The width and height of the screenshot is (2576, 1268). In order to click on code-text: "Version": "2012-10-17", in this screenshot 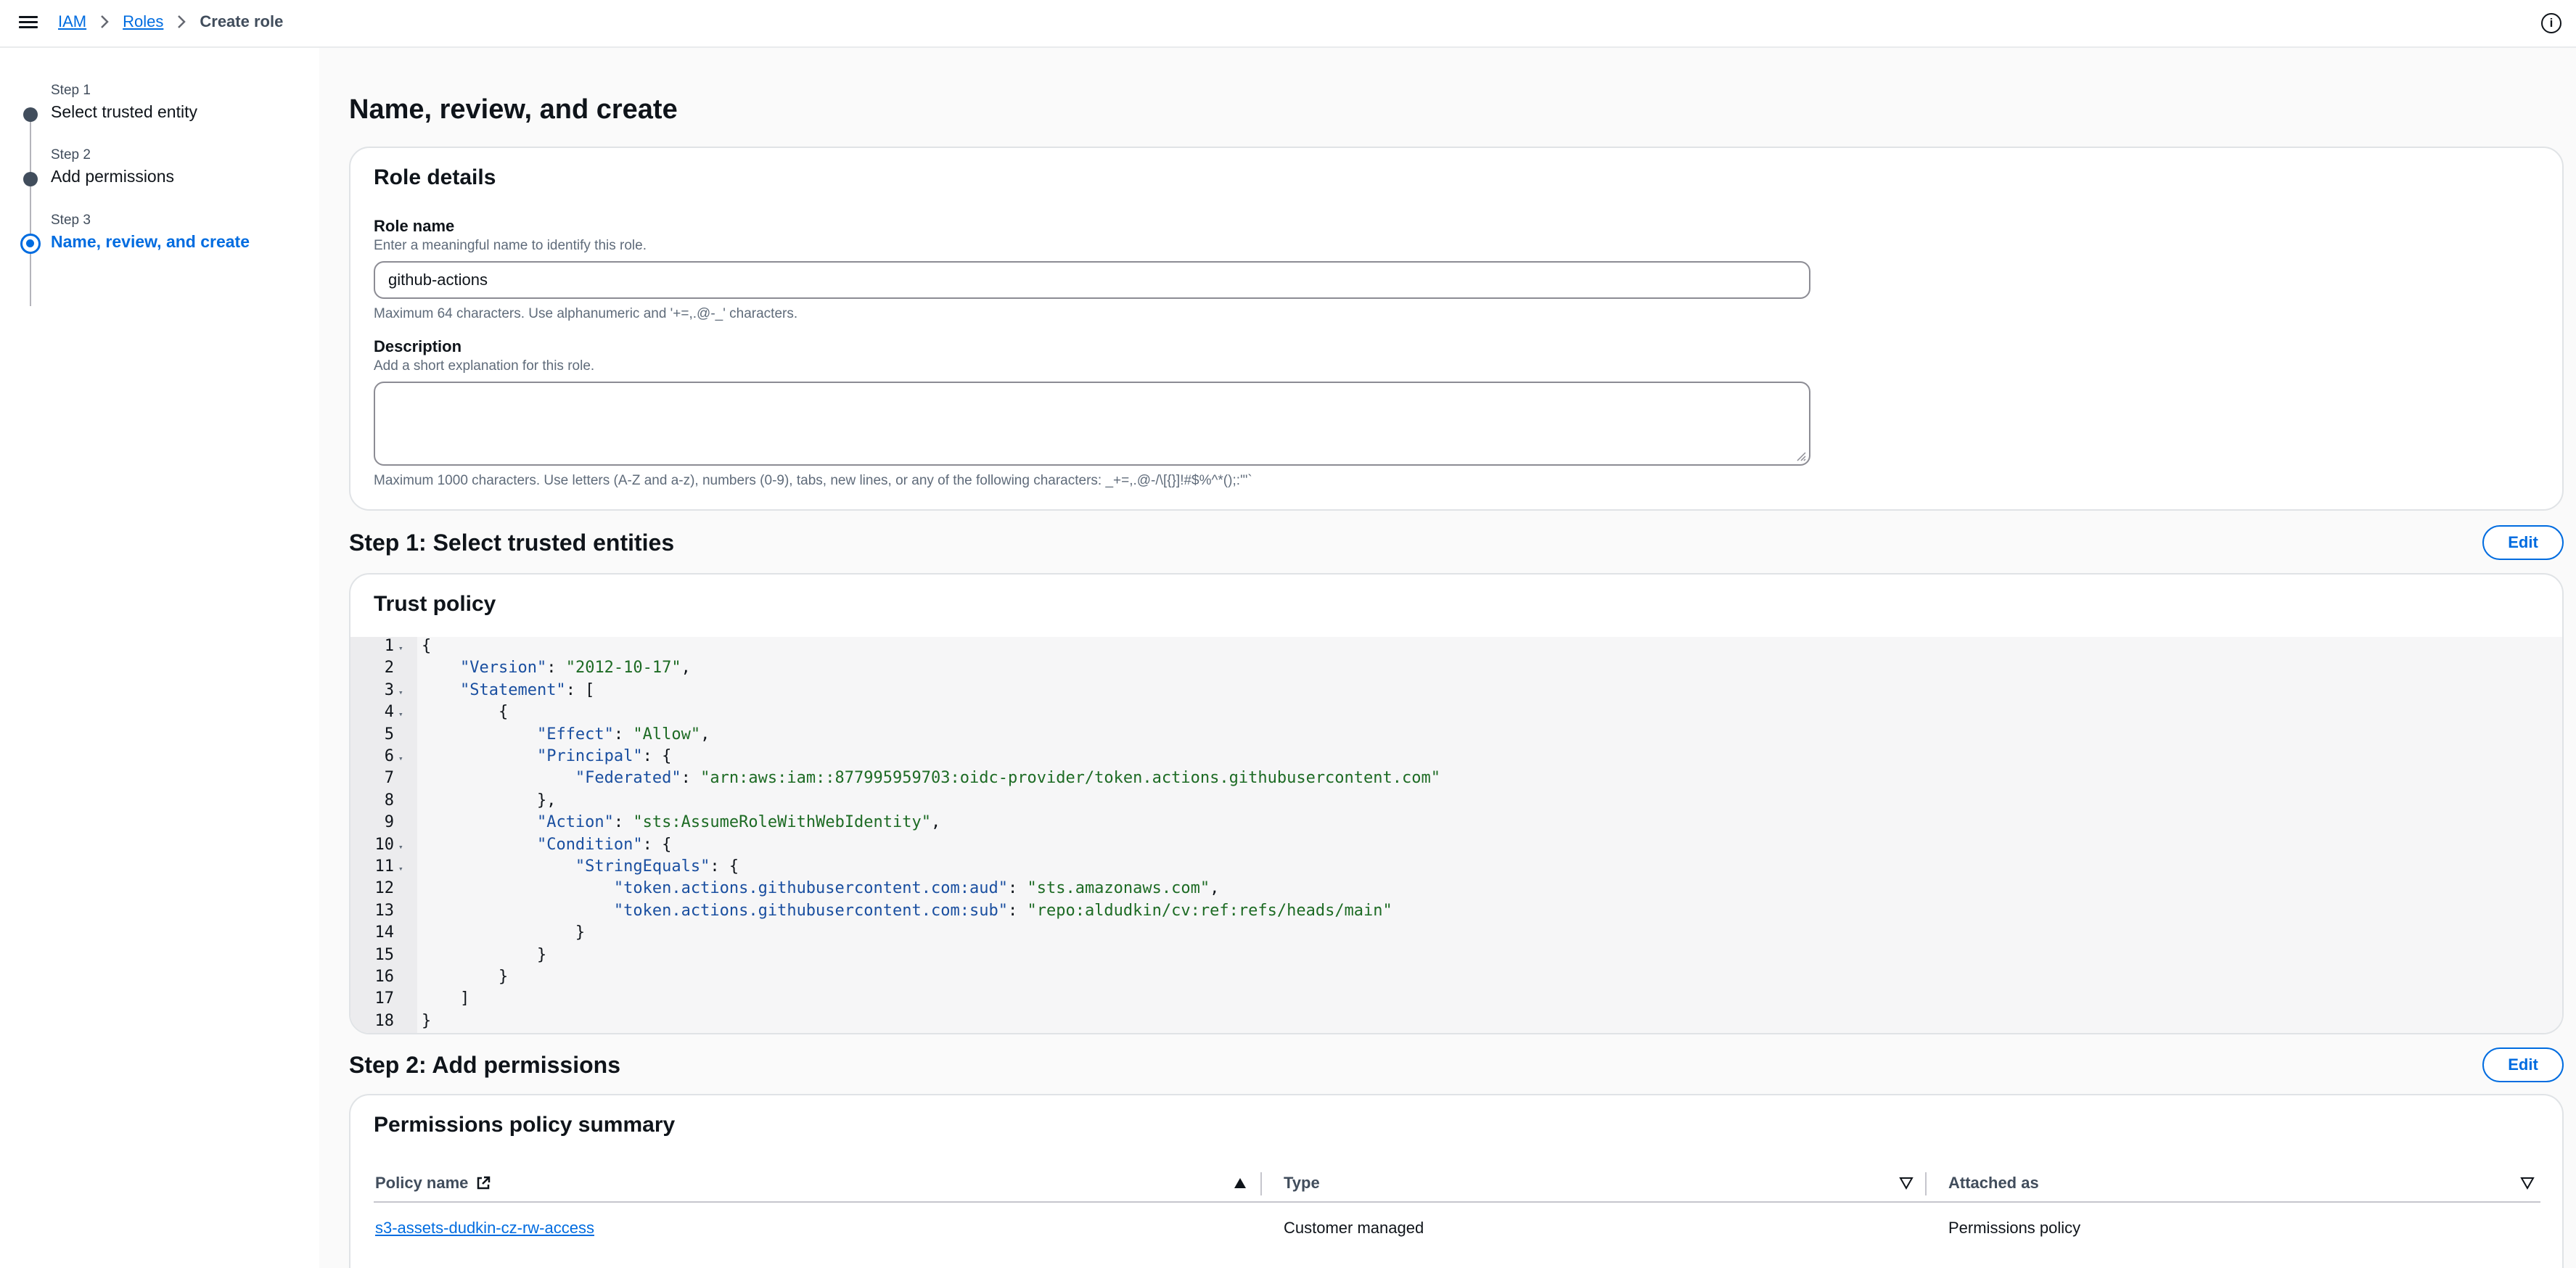, I will do `click(575, 669)`.